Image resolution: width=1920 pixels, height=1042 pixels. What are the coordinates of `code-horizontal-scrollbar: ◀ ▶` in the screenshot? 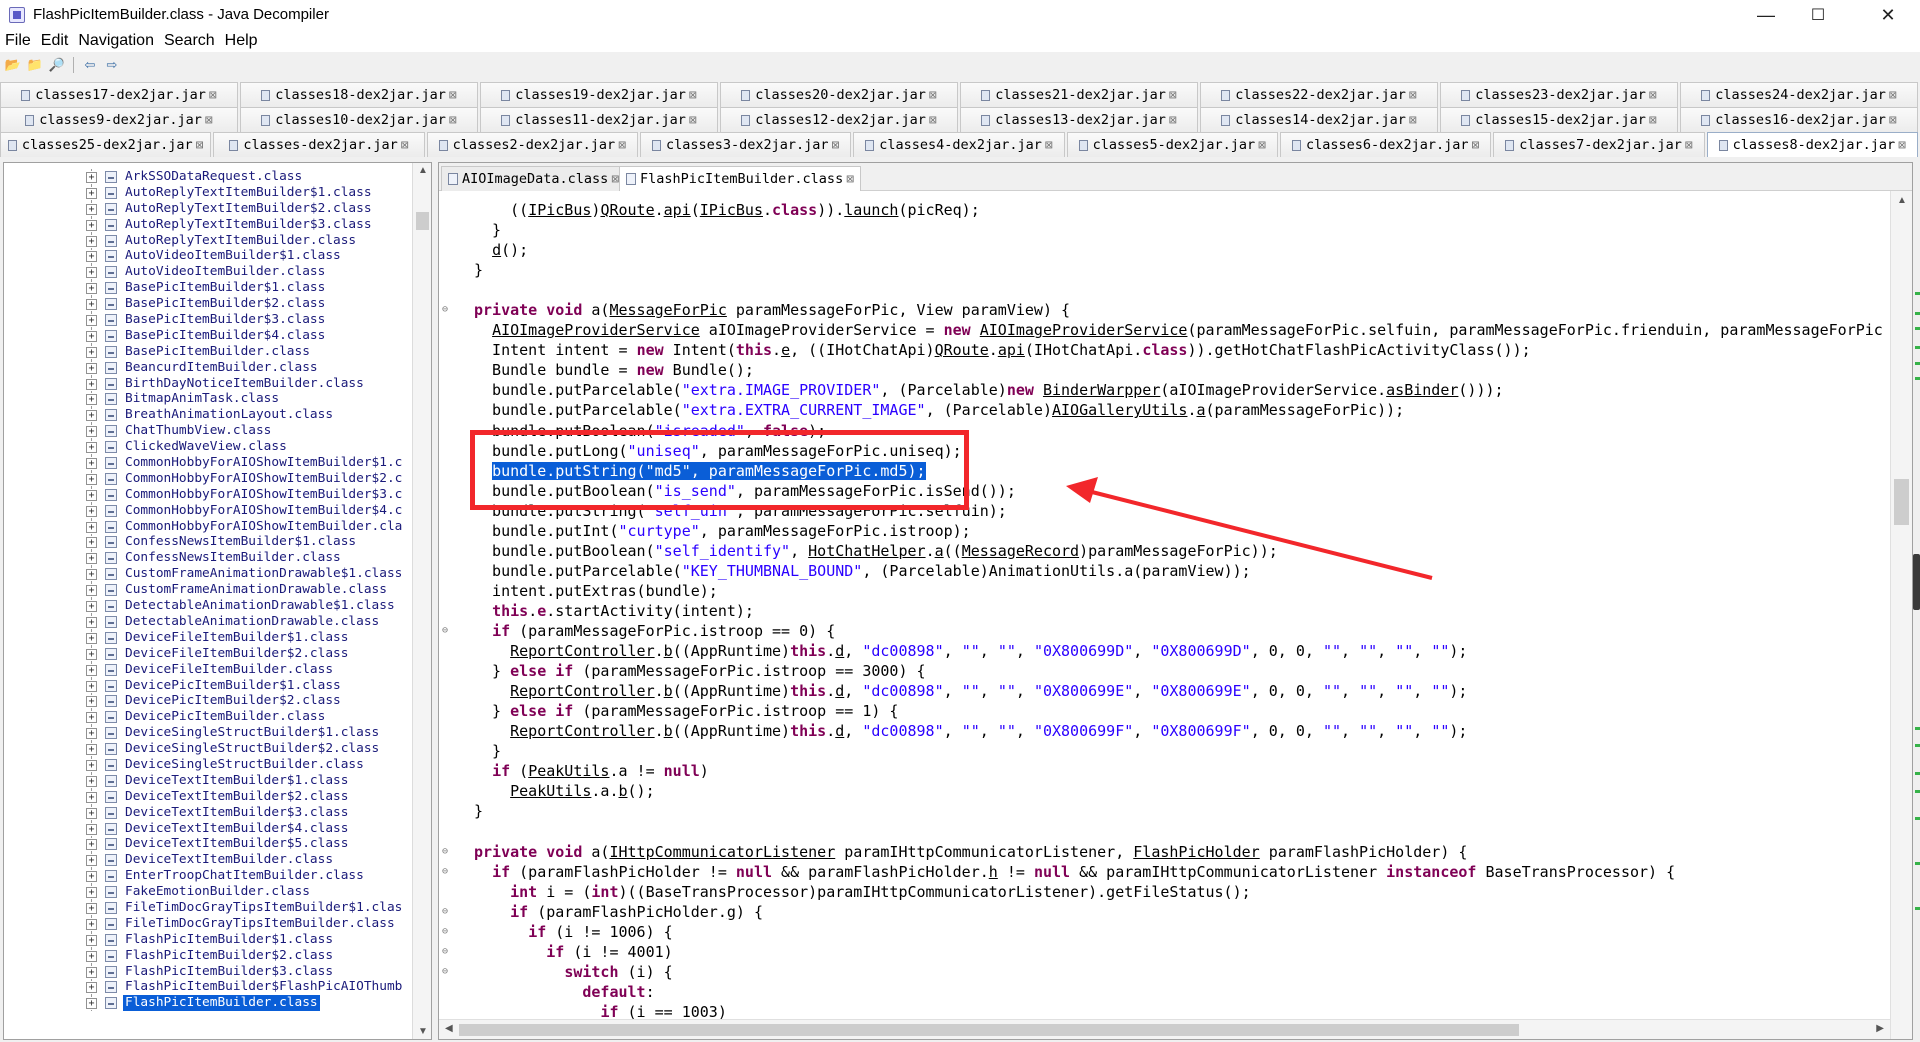 It's located at (1164, 1029).